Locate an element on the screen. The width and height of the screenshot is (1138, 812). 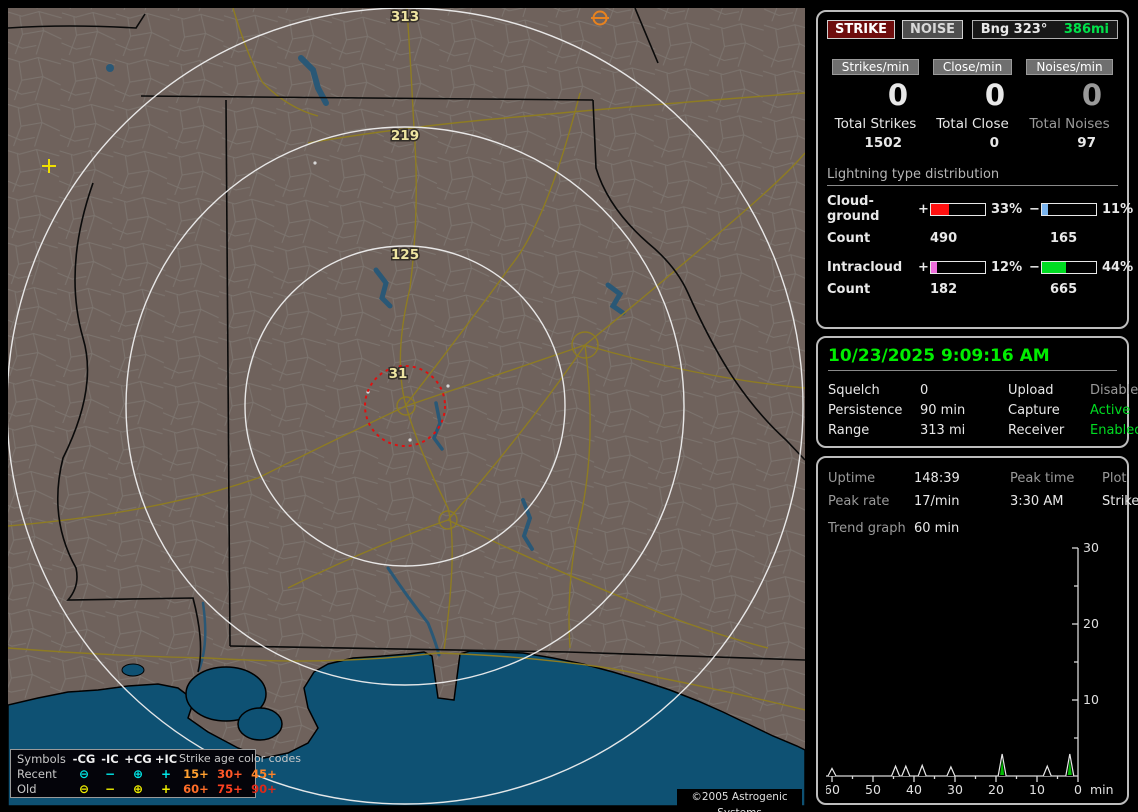
ic-neg-bar is located at coordinates (1069, 267).